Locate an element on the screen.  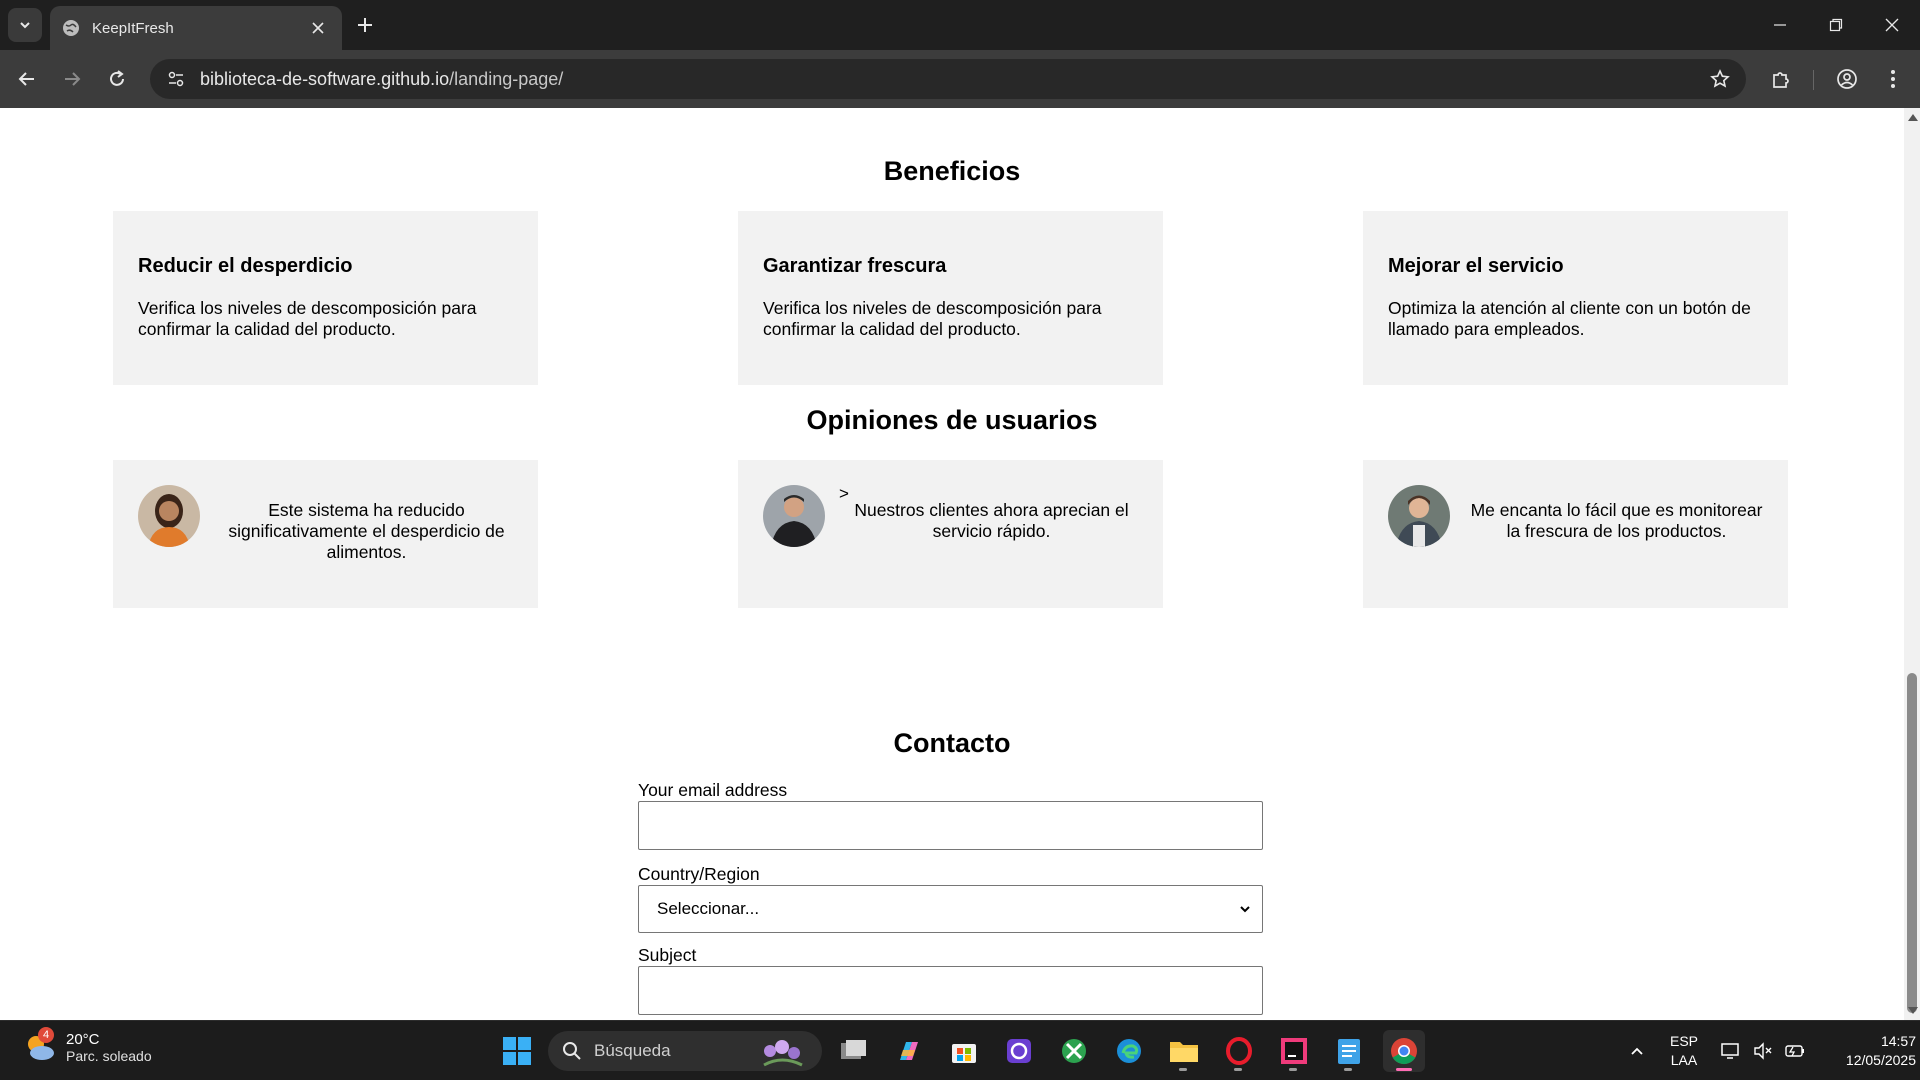
toolbar-divider is located at coordinates (1813, 80).